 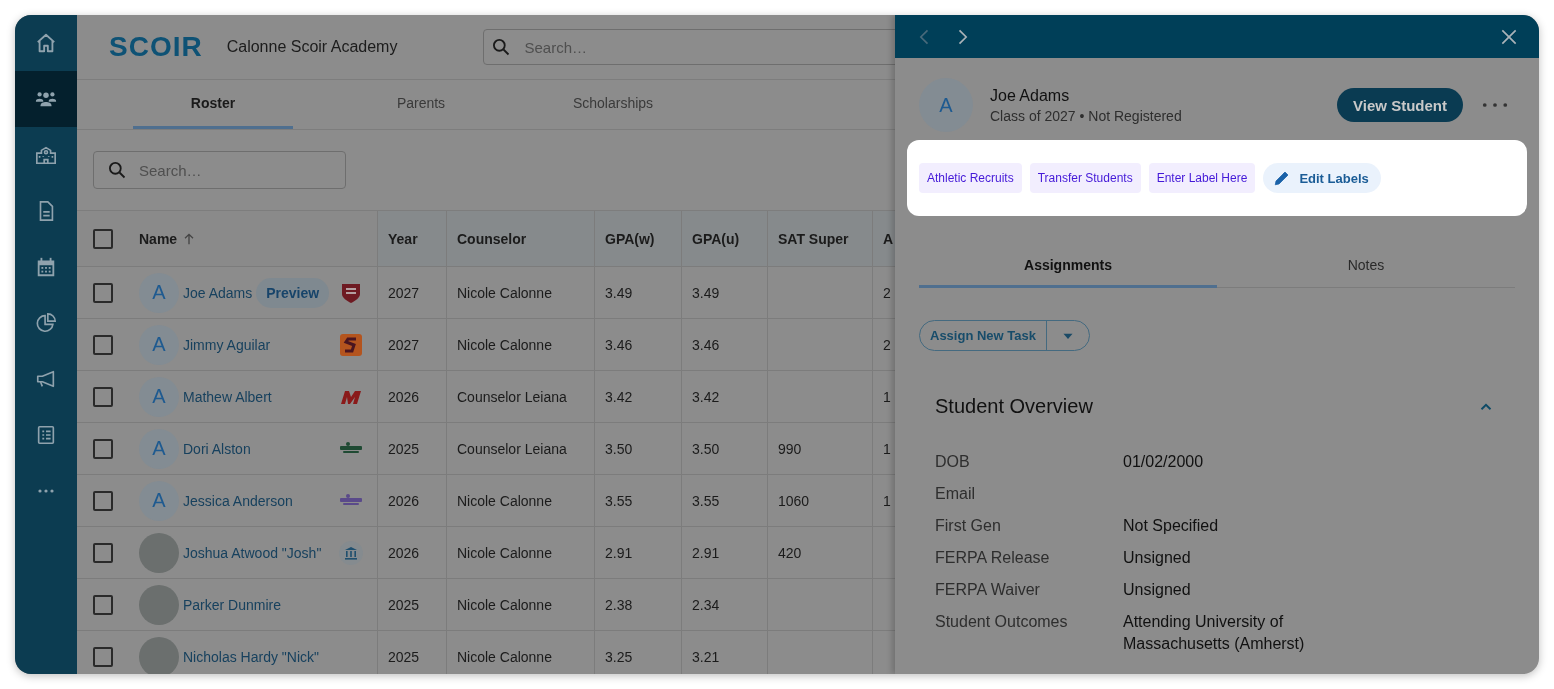 What do you see at coordinates (1400, 105) in the screenshot?
I see `view-student-button: View Student` at bounding box center [1400, 105].